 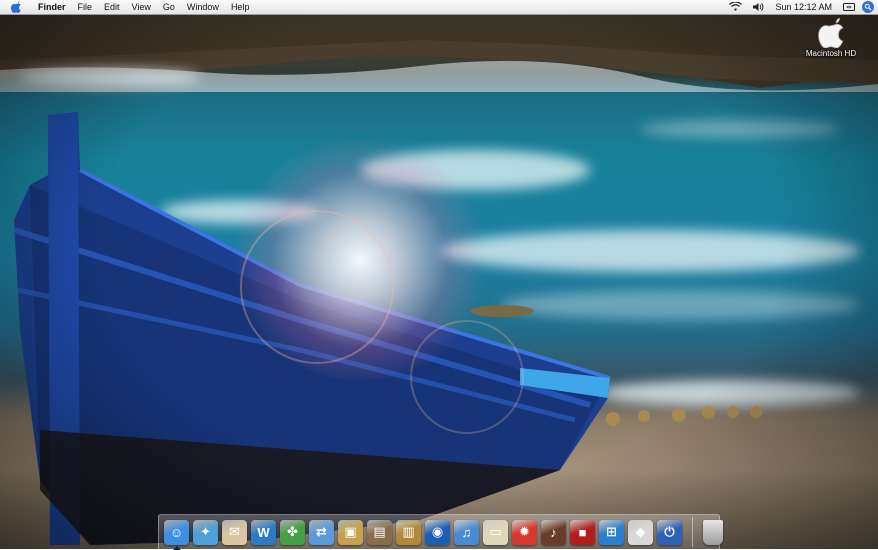 I want to click on photo-booth-icon: ■, so click(x=582, y=532).